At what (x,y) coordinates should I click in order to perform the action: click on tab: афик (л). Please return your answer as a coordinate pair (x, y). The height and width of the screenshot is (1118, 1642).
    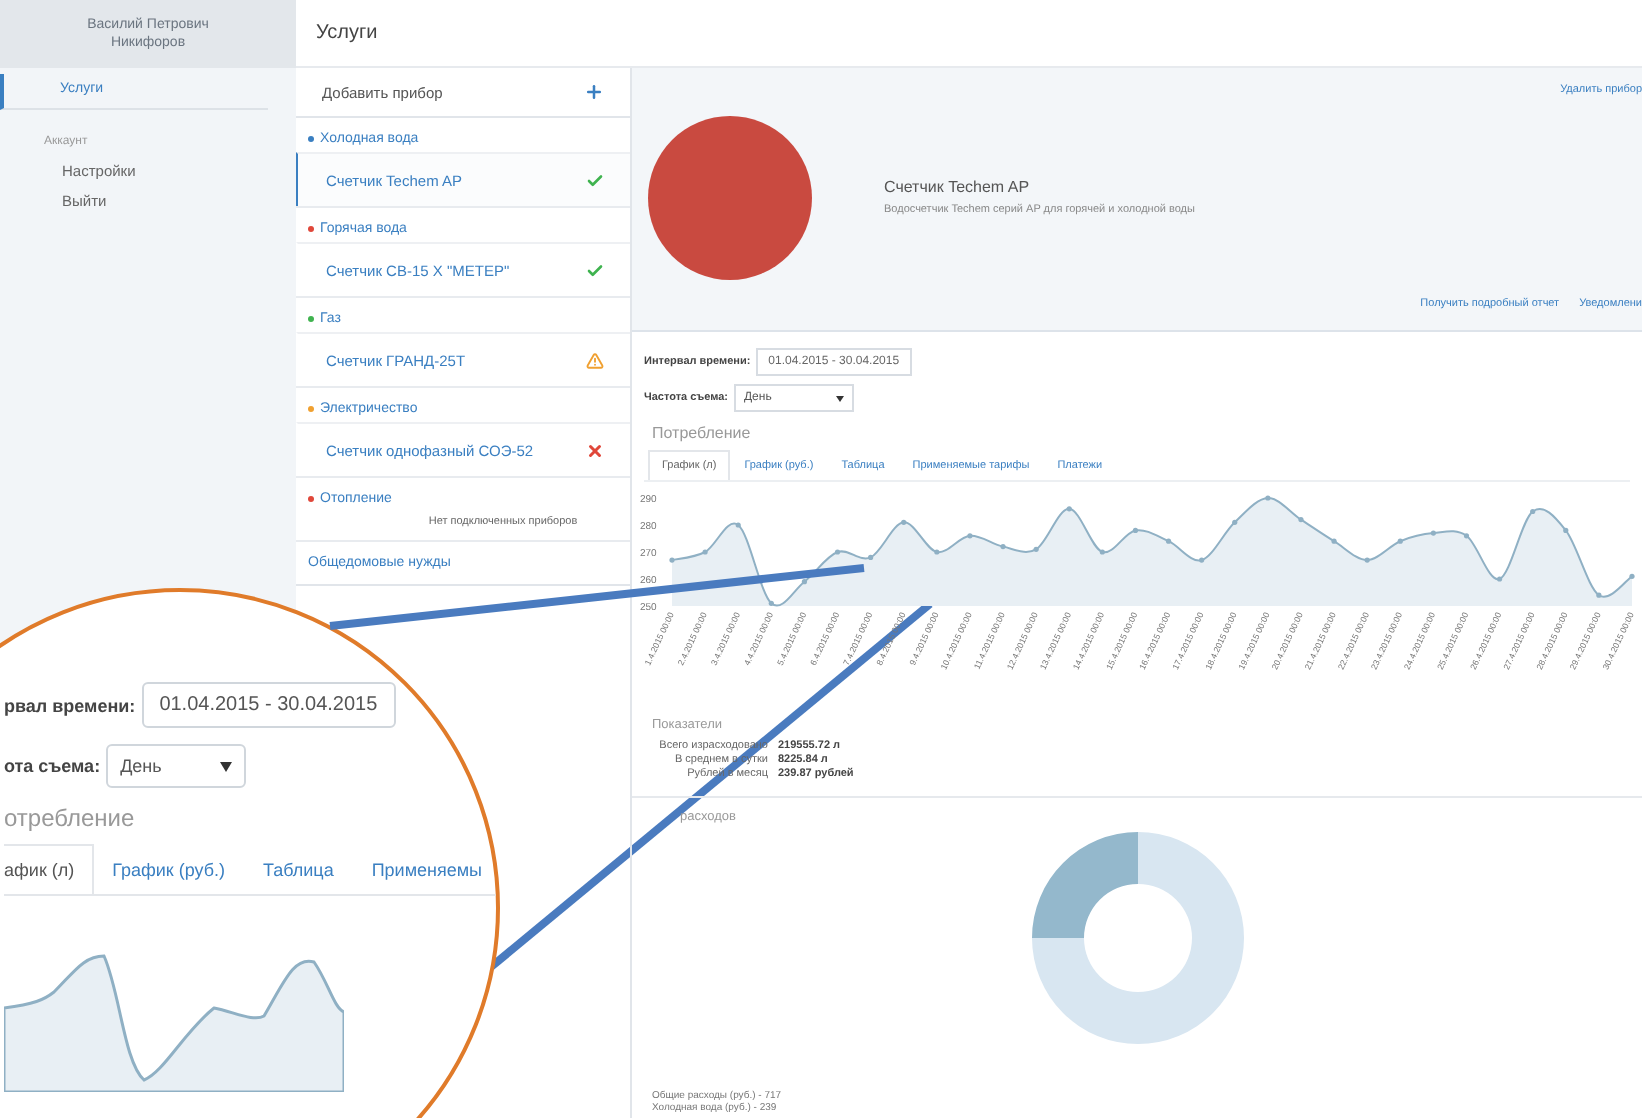
    Looking at the image, I should click on (49, 869).